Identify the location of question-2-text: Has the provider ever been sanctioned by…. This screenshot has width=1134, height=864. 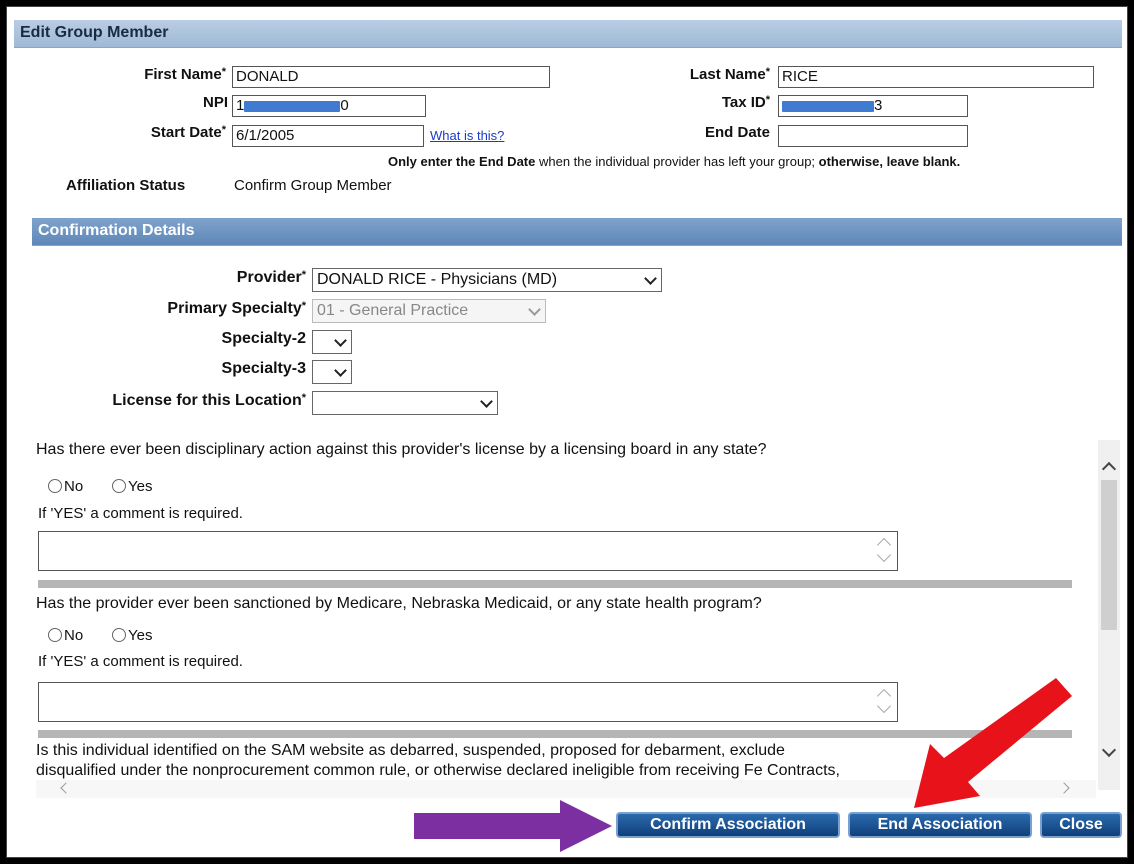
(399, 603).